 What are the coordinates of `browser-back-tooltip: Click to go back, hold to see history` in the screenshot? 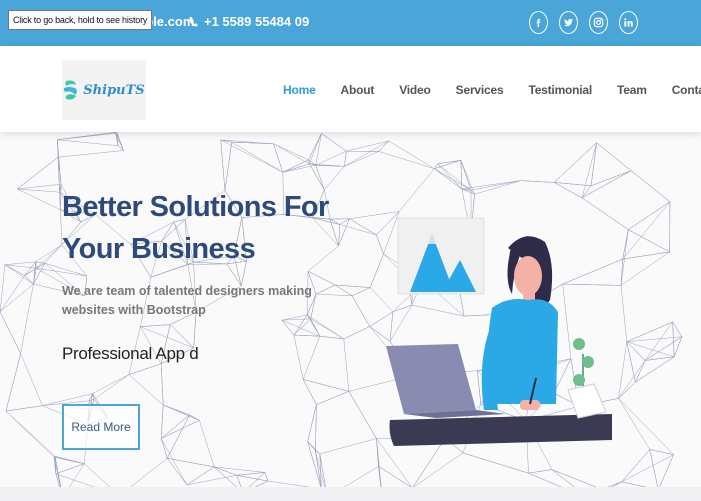 It's located at (80, 20).